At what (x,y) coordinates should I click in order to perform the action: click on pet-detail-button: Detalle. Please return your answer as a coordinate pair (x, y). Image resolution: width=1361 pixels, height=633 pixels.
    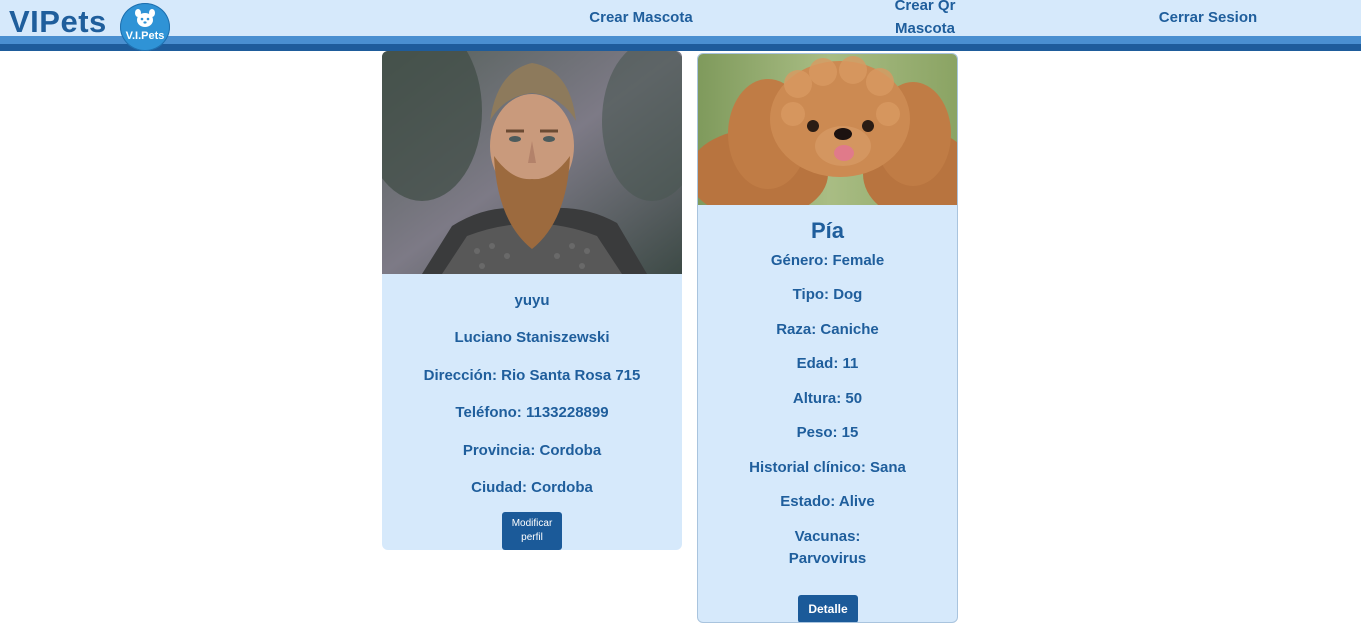
    Looking at the image, I should click on (828, 608).